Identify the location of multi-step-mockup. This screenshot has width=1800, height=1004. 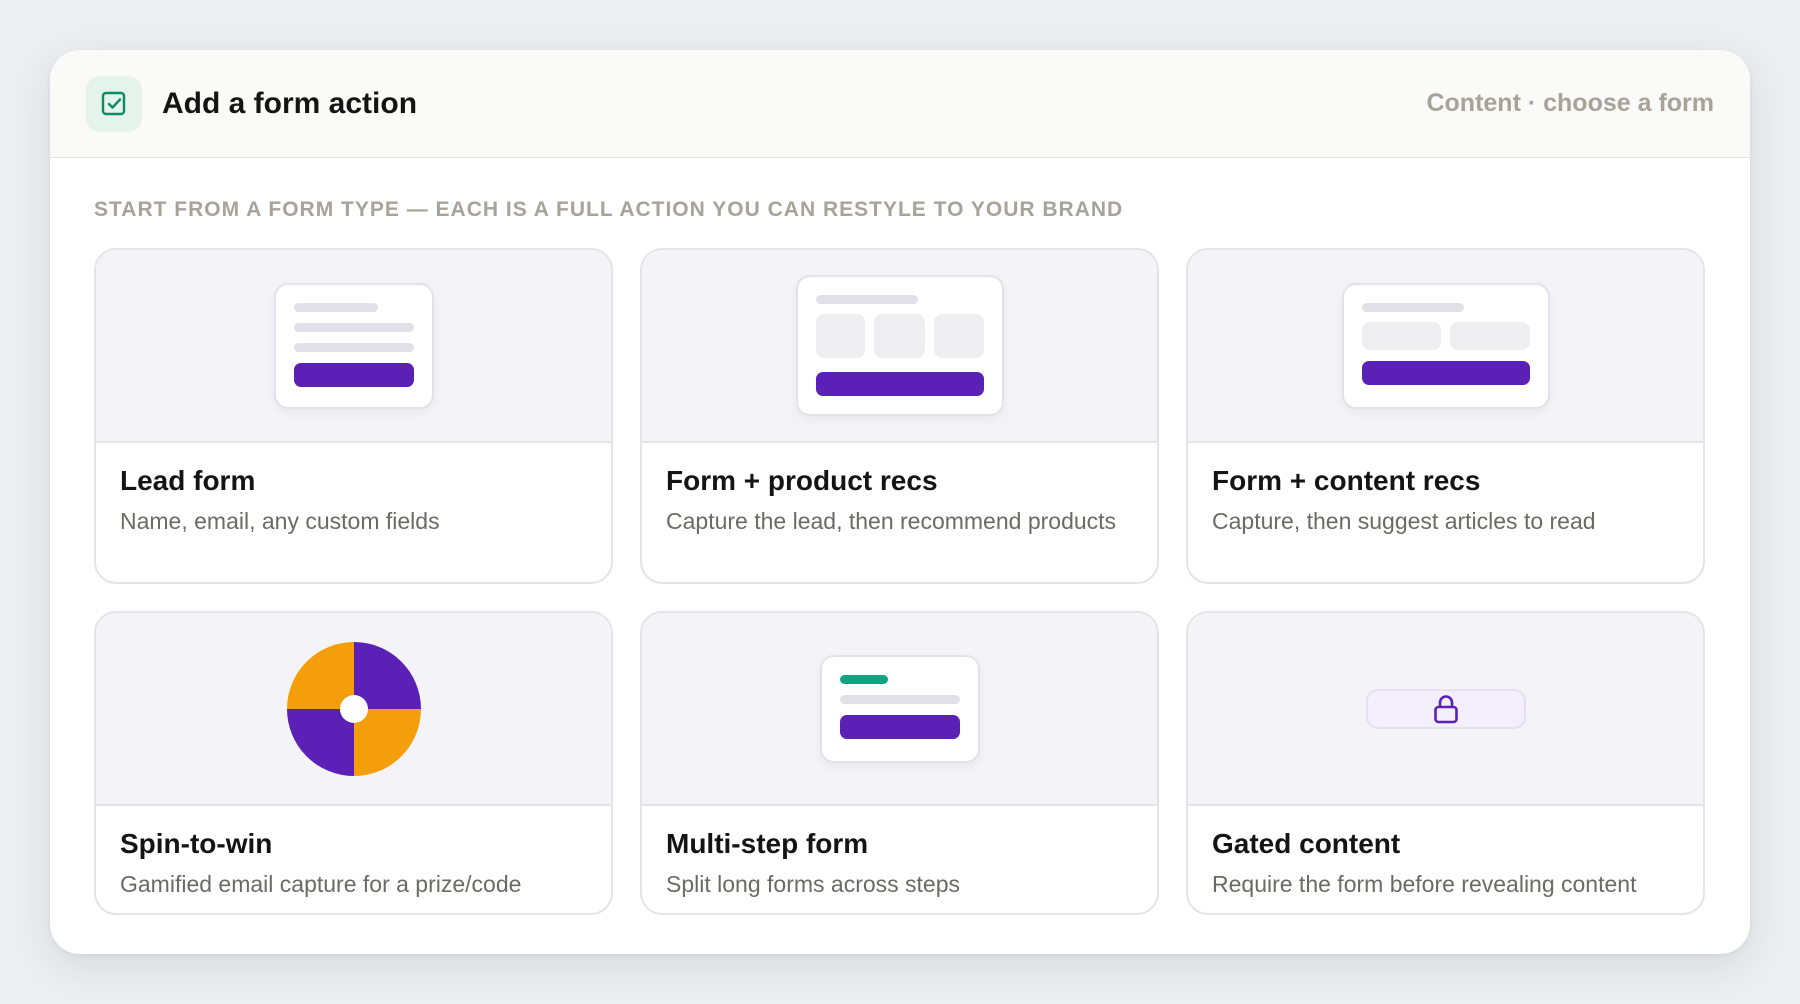
(899, 708).